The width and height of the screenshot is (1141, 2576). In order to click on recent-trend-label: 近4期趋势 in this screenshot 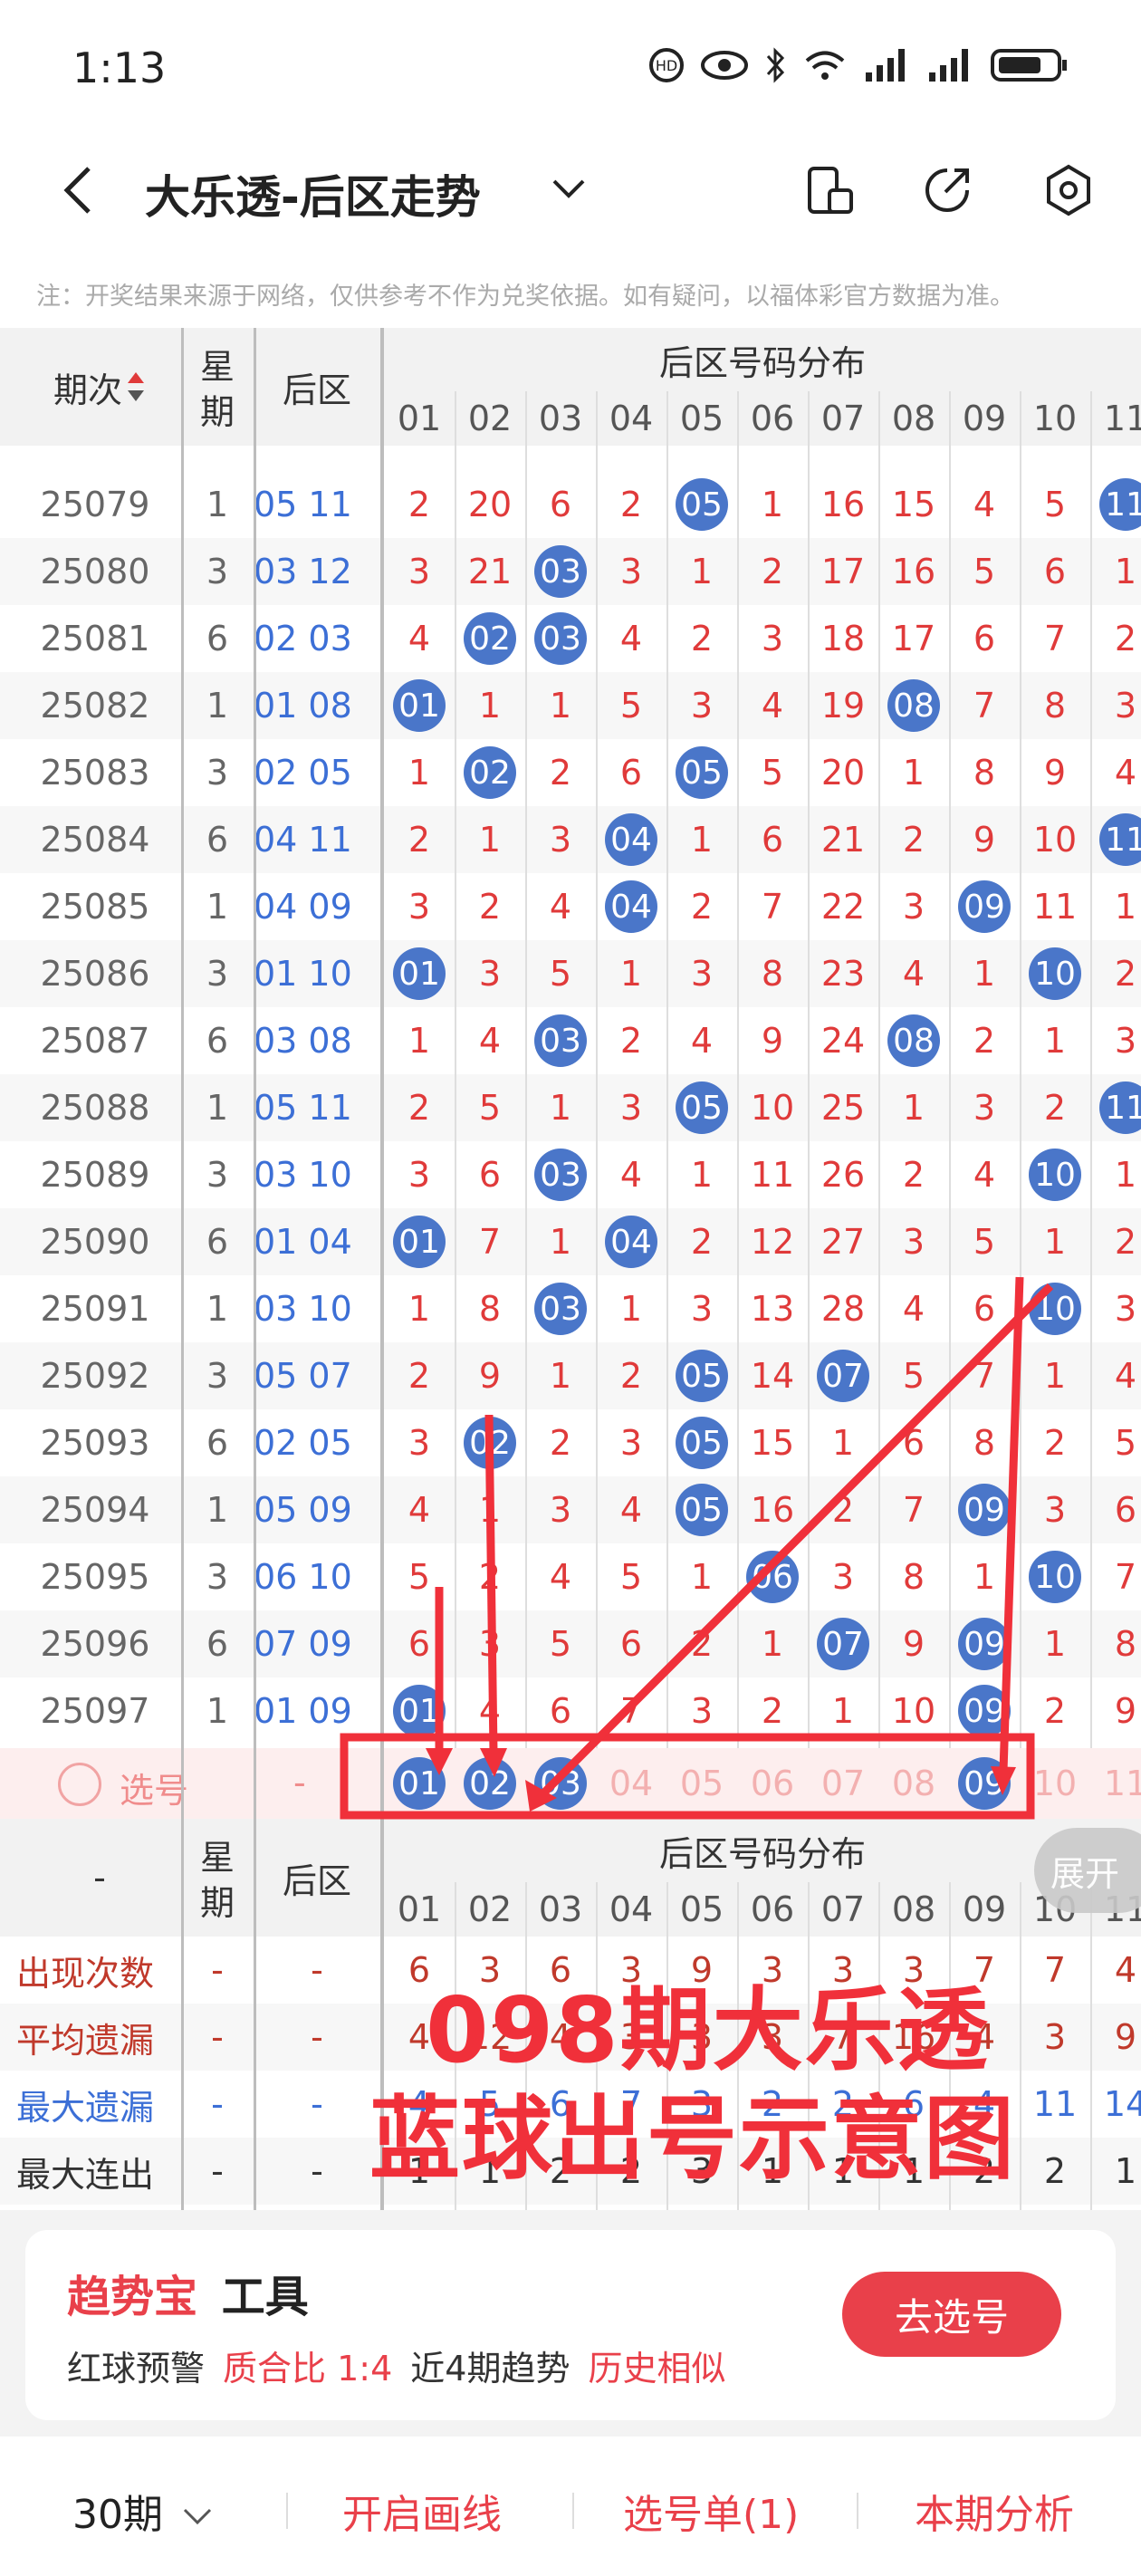, I will do `click(490, 2365)`.